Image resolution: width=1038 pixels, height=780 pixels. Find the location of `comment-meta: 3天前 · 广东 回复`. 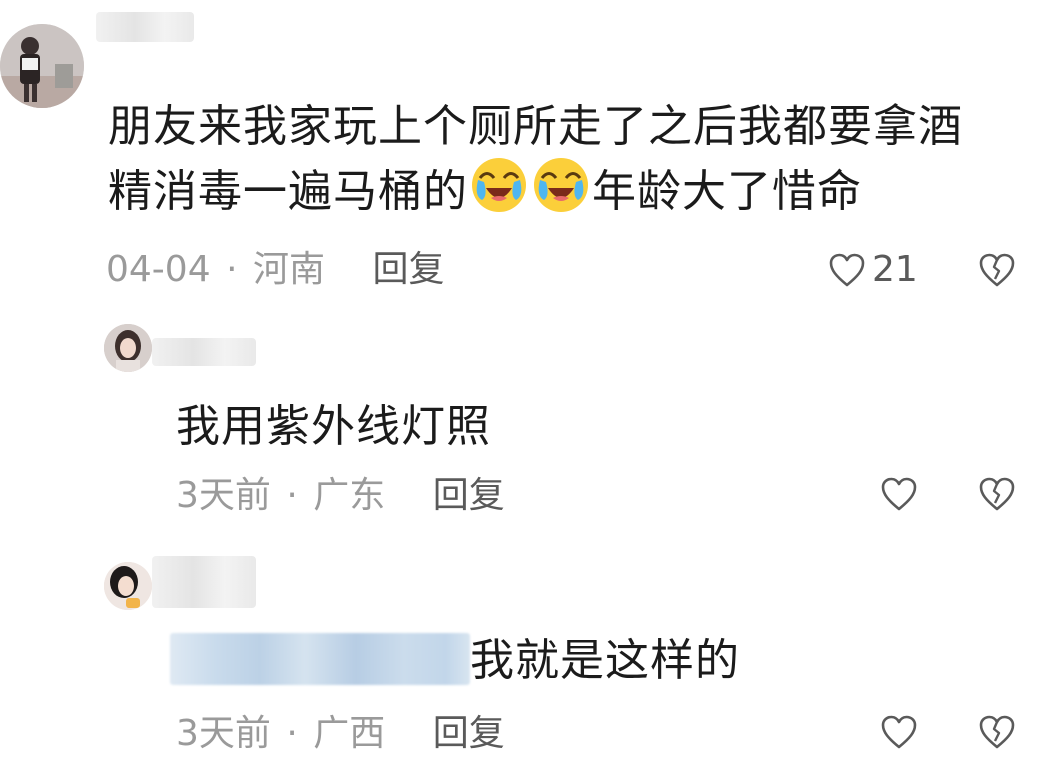

comment-meta: 3天前 · 广东 回复 is located at coordinates (340, 496).